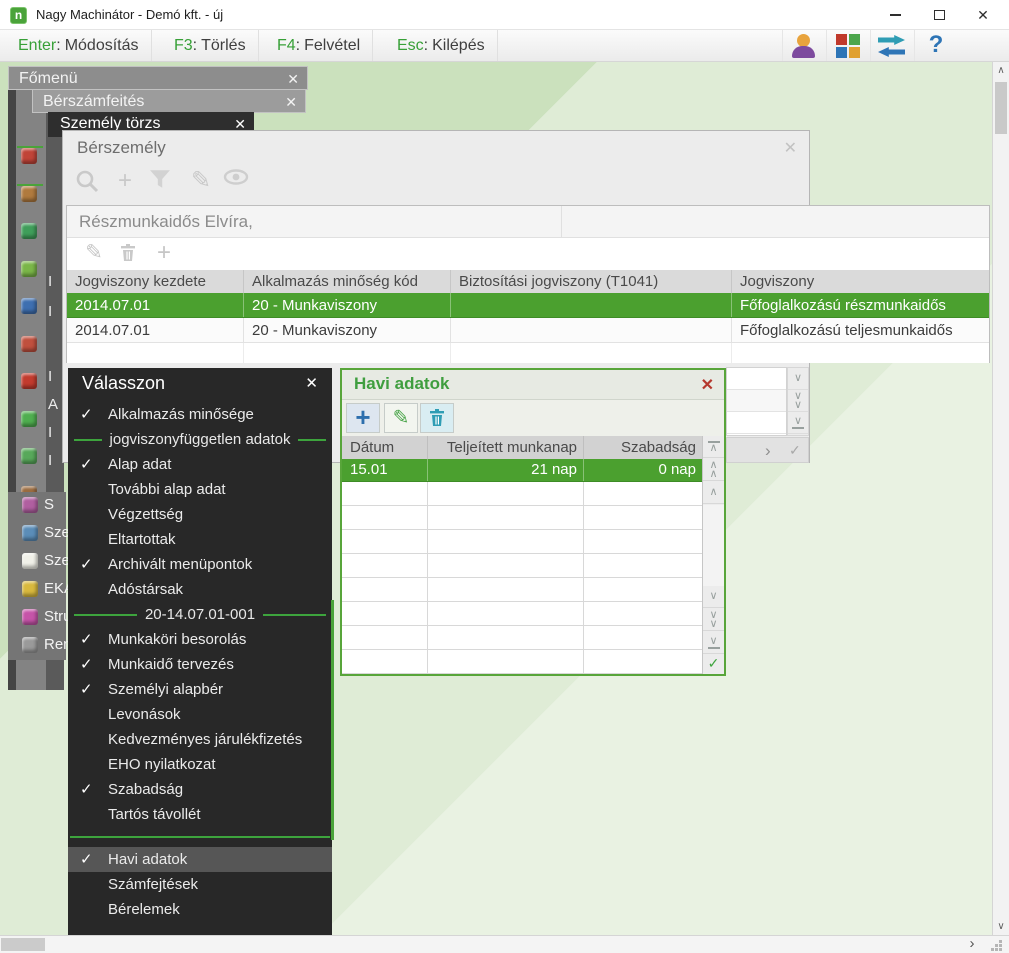 This screenshot has width=1009, height=953. Describe the element at coordinates (311, 383) in the screenshot. I see `valasszon-close-icon` at that location.